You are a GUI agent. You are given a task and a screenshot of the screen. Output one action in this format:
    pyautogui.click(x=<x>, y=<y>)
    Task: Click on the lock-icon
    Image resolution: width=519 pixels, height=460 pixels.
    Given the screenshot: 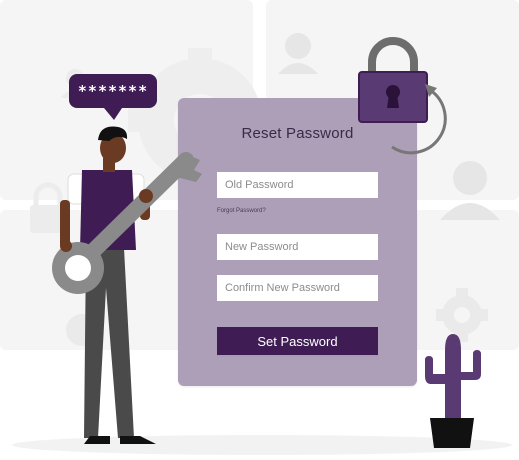 What is the action you would take?
    pyautogui.click(x=393, y=80)
    